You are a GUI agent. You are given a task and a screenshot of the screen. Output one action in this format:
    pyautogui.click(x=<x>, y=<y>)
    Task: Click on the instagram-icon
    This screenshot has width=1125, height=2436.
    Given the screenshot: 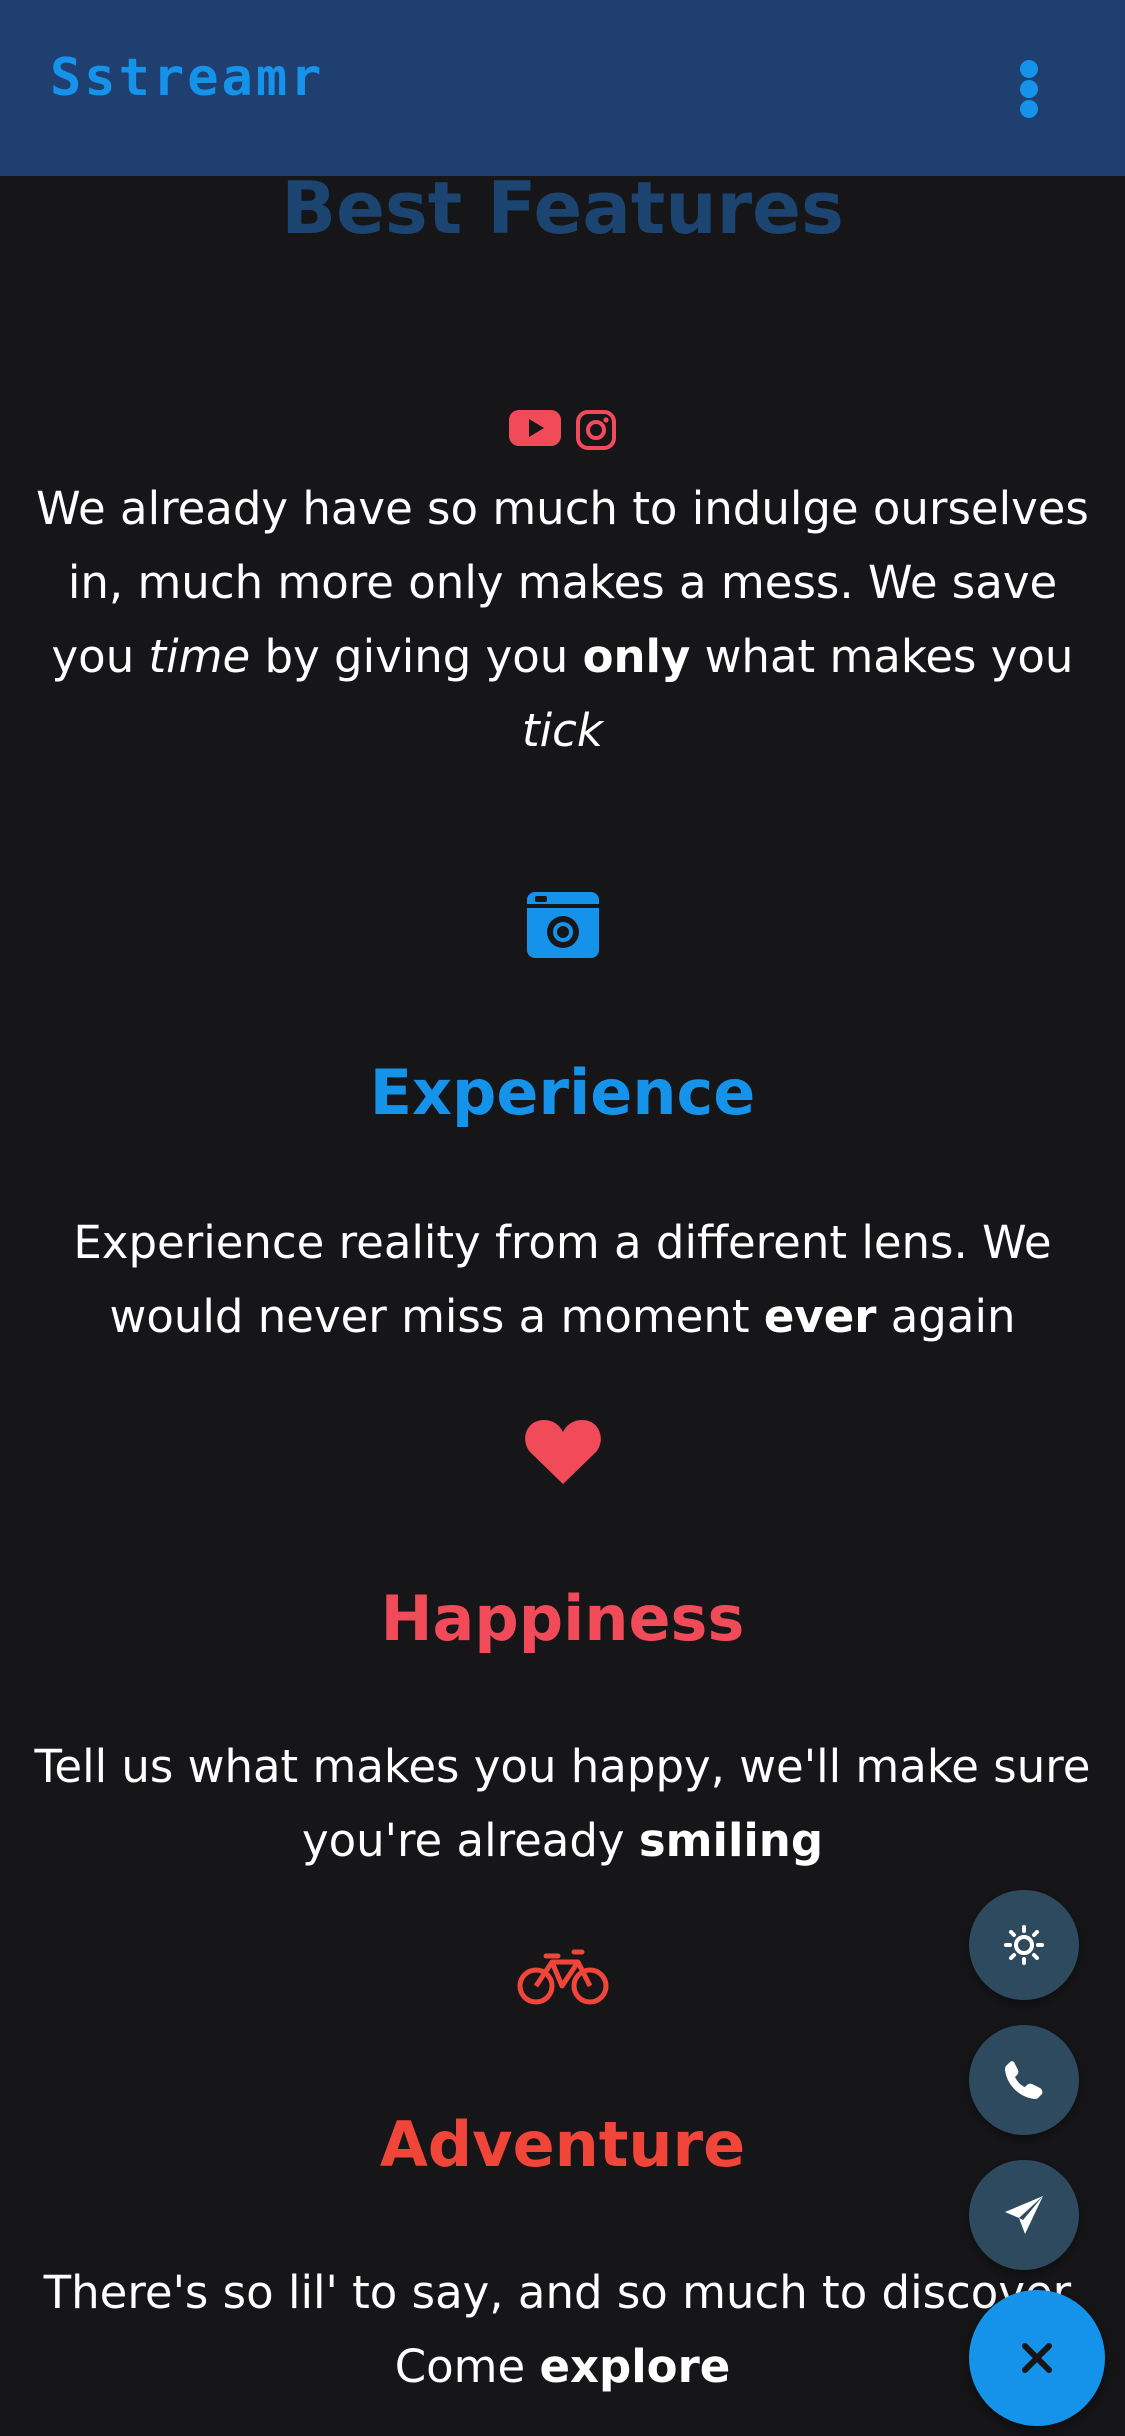 What is the action you would take?
    pyautogui.click(x=596, y=430)
    